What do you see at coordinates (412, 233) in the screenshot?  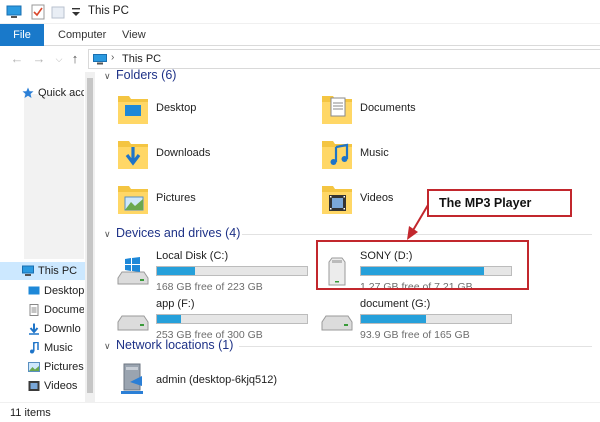 I see `annotation-arrowhead` at bounding box center [412, 233].